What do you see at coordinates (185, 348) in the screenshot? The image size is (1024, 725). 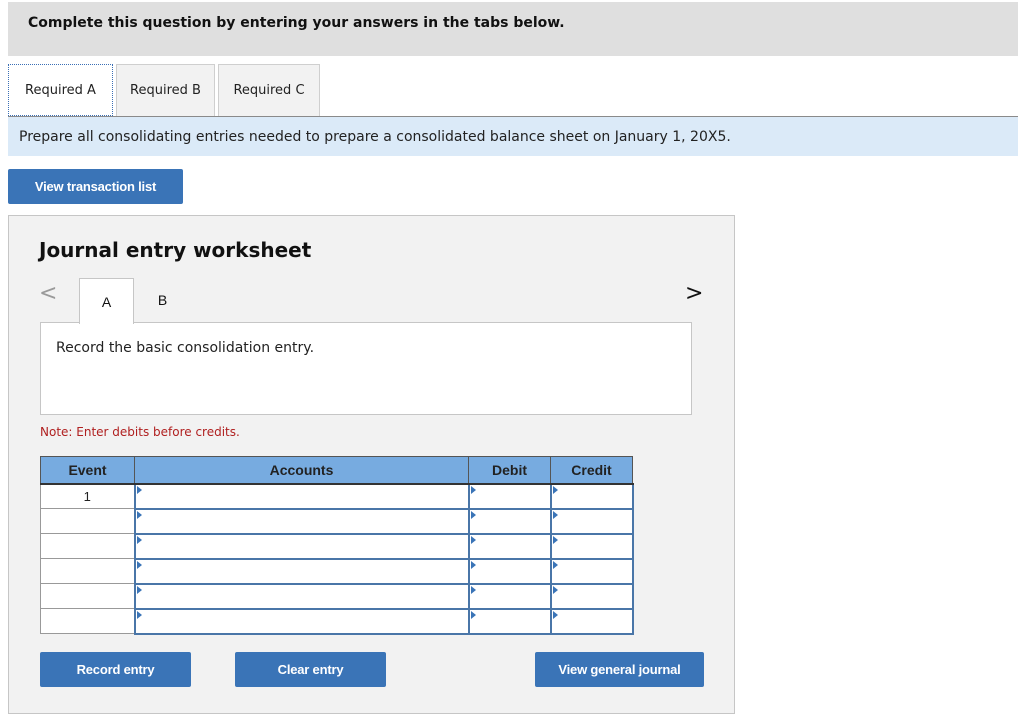 I see `entry-description: Record the basic consolidation entry.` at bounding box center [185, 348].